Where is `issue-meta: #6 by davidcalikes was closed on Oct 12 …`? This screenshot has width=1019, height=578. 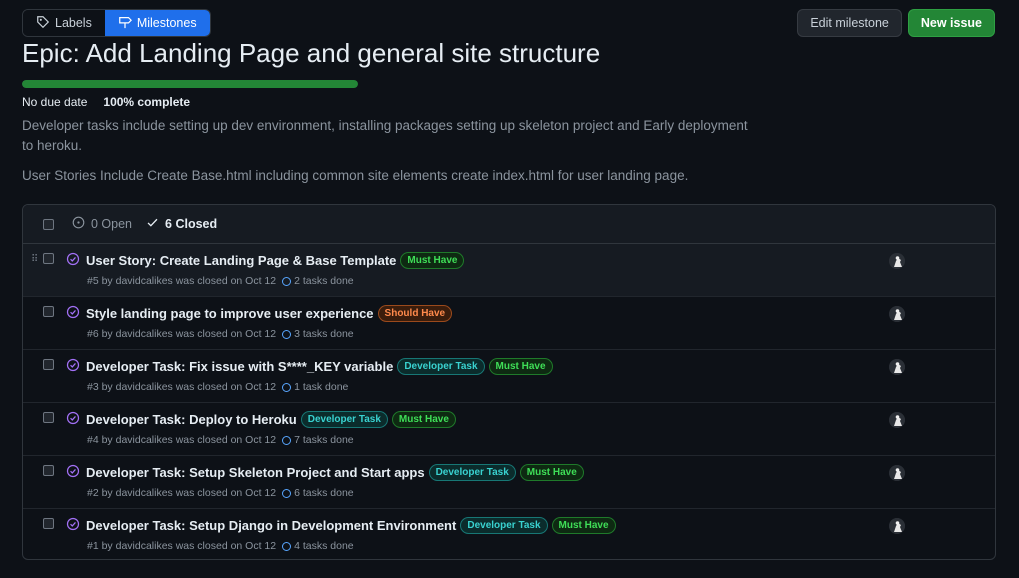 issue-meta: #6 by davidcalikes was closed on Oct 12 … is located at coordinates (220, 334).